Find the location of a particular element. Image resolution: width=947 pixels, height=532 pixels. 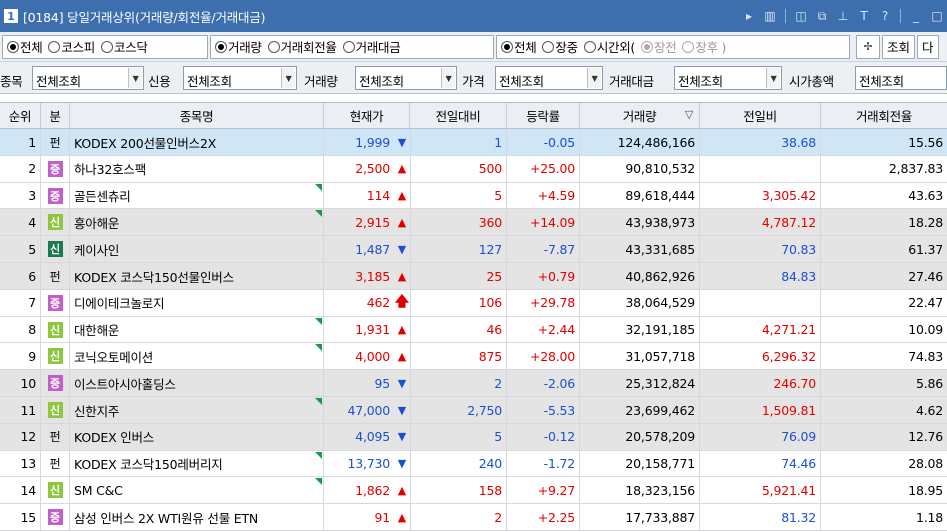

stock-name-cell: 대한해운 is located at coordinates (197, 329).